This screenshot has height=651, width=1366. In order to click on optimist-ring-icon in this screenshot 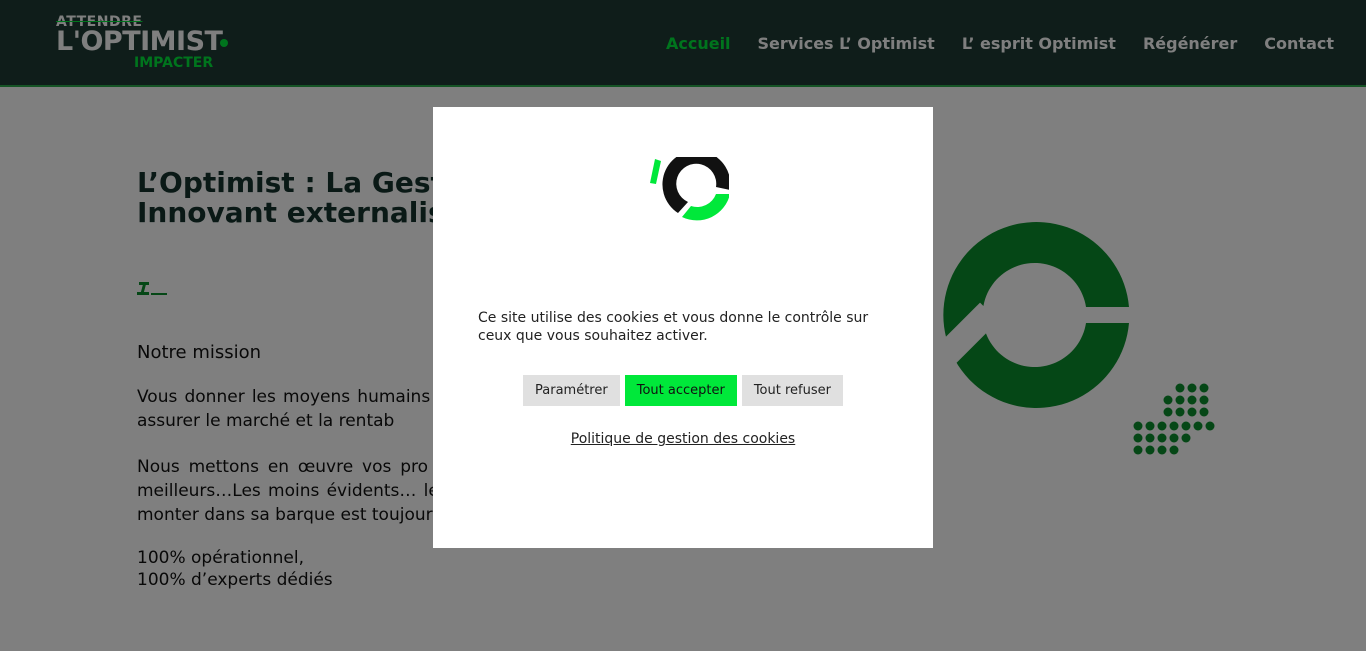, I will do `click(689, 189)`.